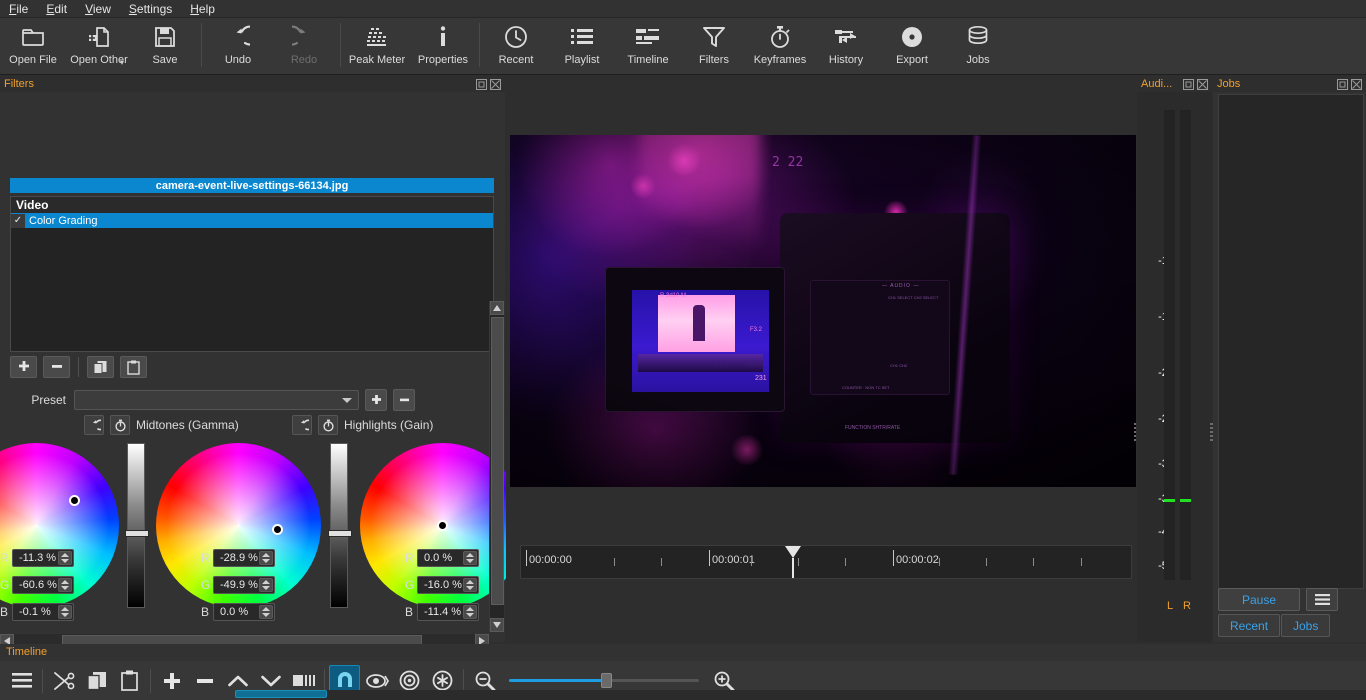 This screenshot has height=700, width=1366. Describe the element at coordinates (497, 625) in the screenshot. I see `scroll-down-arrow` at that location.